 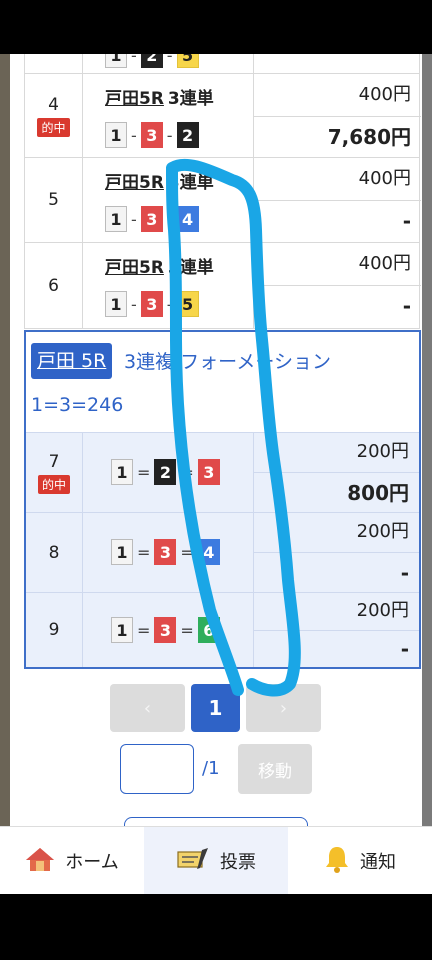 What do you see at coordinates (40, 861) in the screenshot?
I see `home-icon` at bounding box center [40, 861].